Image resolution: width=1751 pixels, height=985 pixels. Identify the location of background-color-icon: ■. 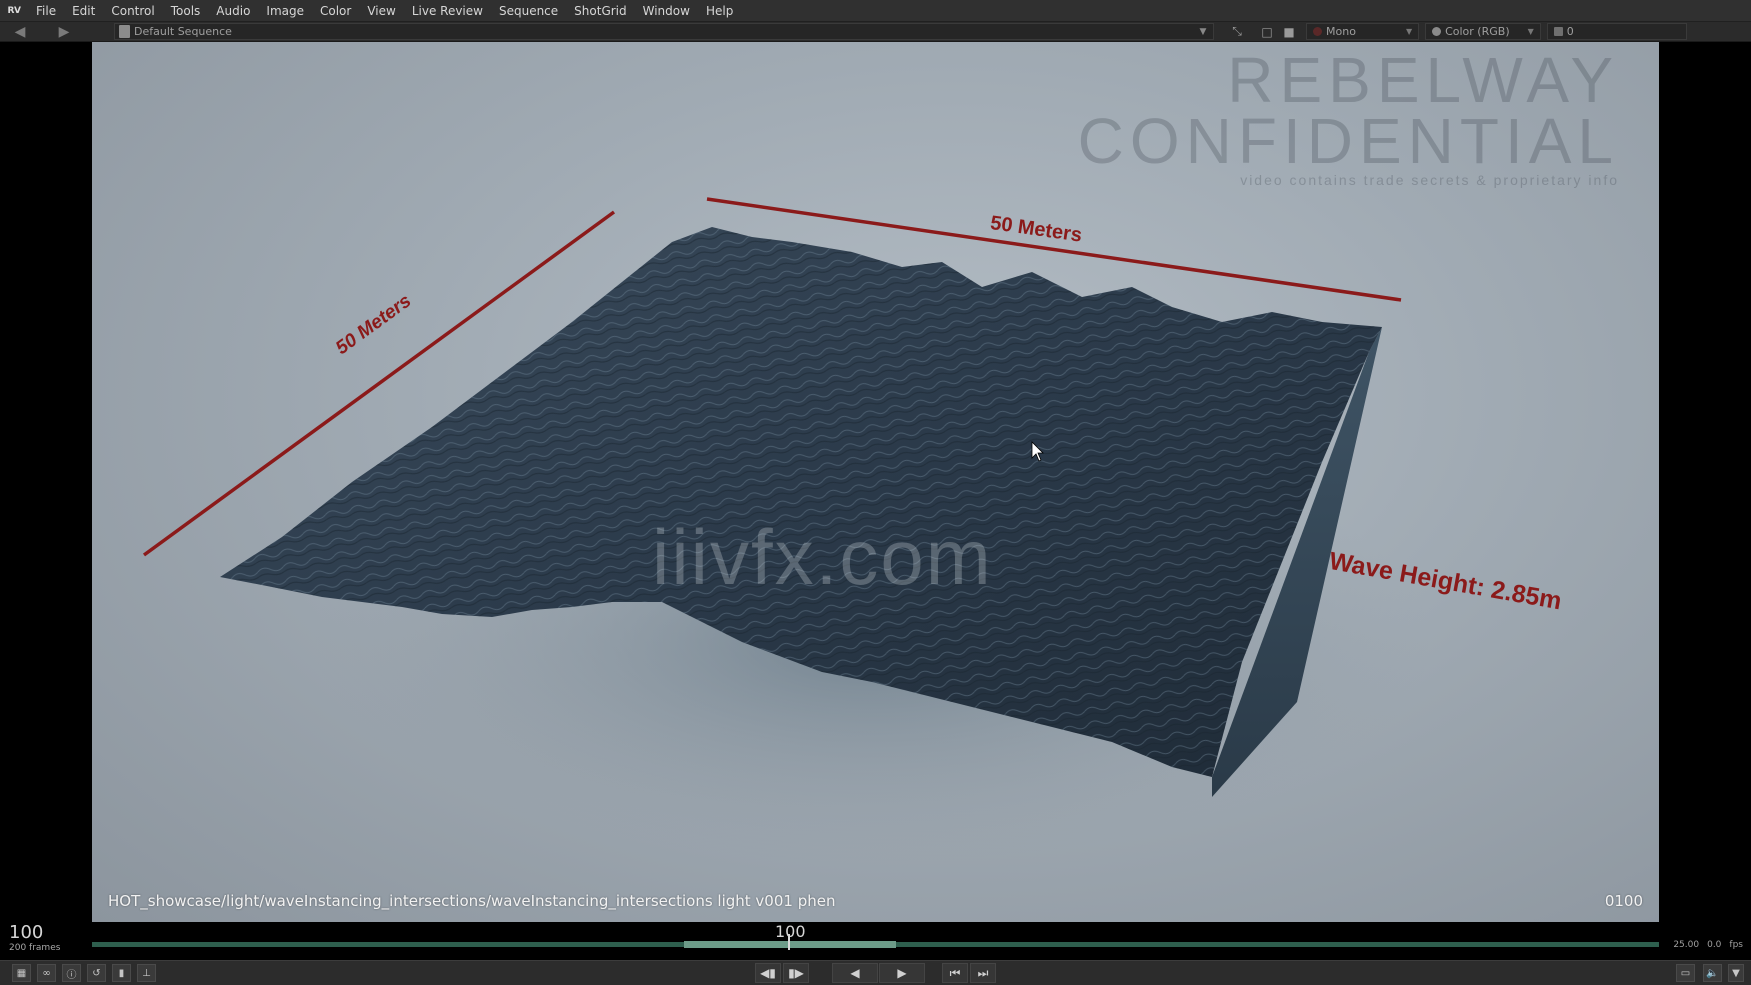
(1289, 32).